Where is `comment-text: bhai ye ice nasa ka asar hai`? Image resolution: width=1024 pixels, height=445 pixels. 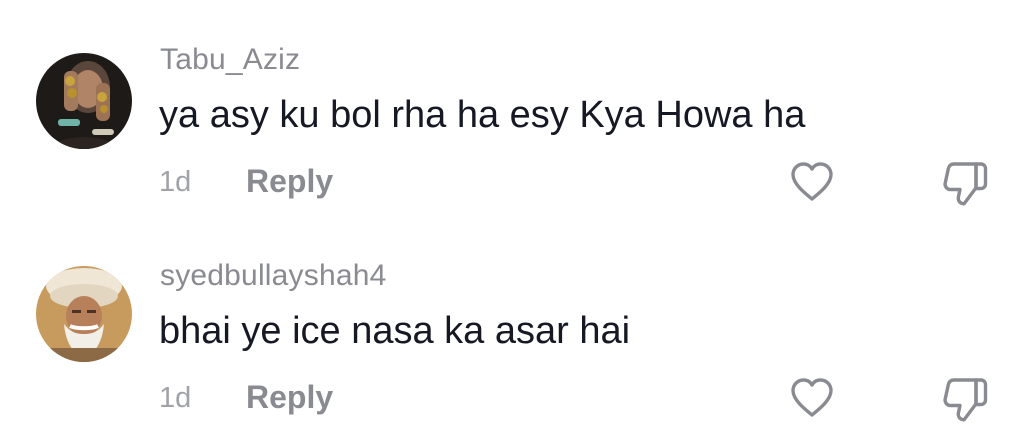
comment-text: bhai ye ice nasa ka asar hai is located at coordinates (395, 331).